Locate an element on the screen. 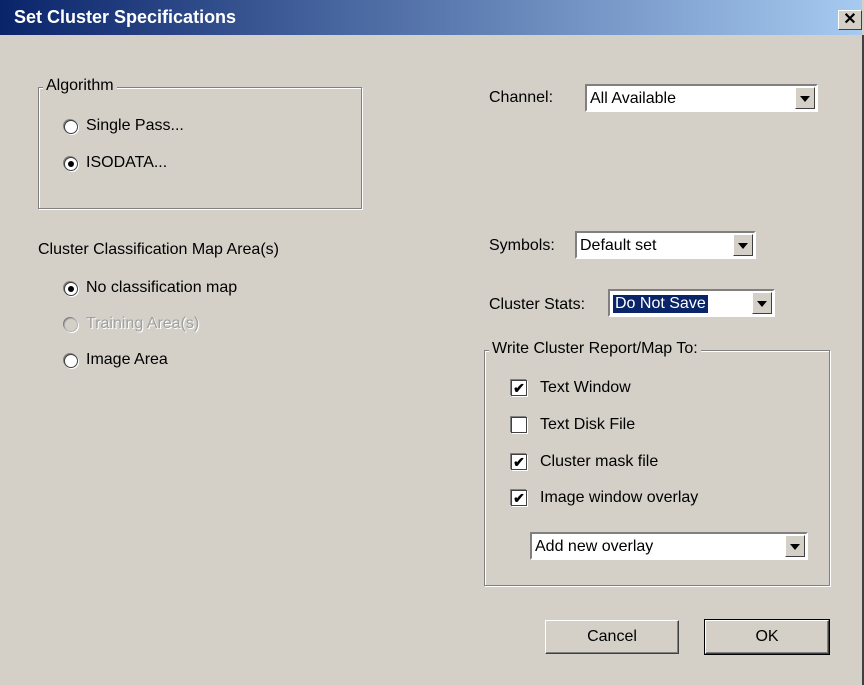 The height and width of the screenshot is (685, 864). cluster-stats-select: Do Not Save is located at coordinates (691, 303).